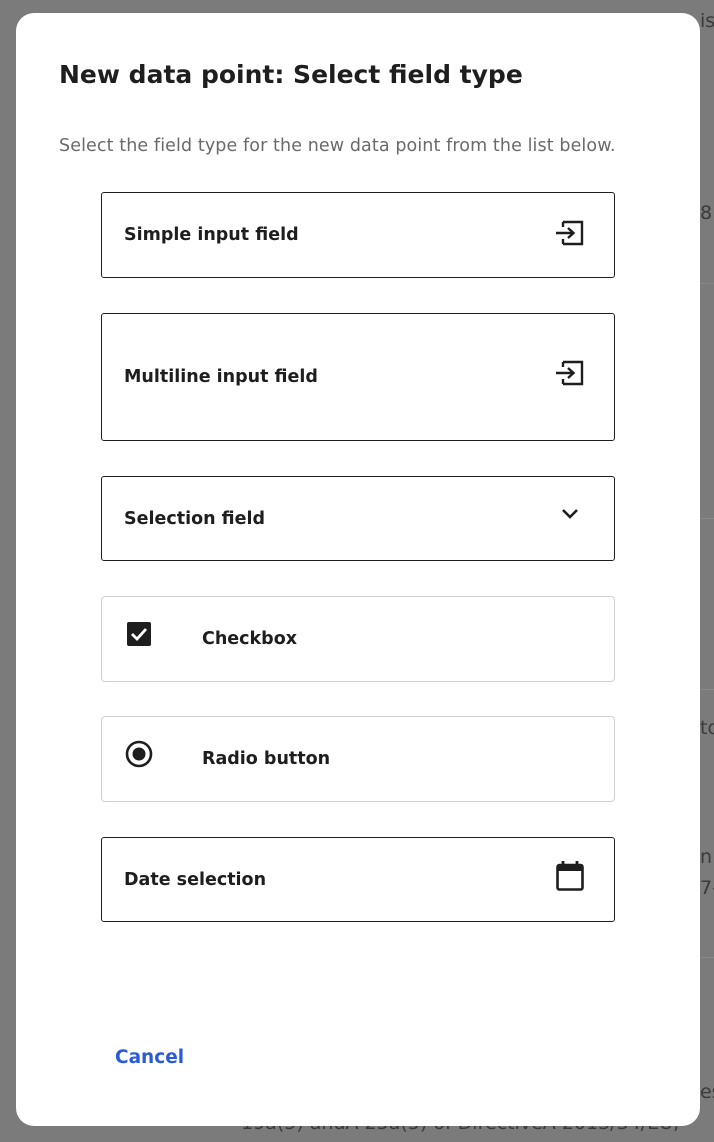 The image size is (714, 1142). Describe the element at coordinates (211, 235) in the screenshot. I see `option-label: Simple input field` at that location.